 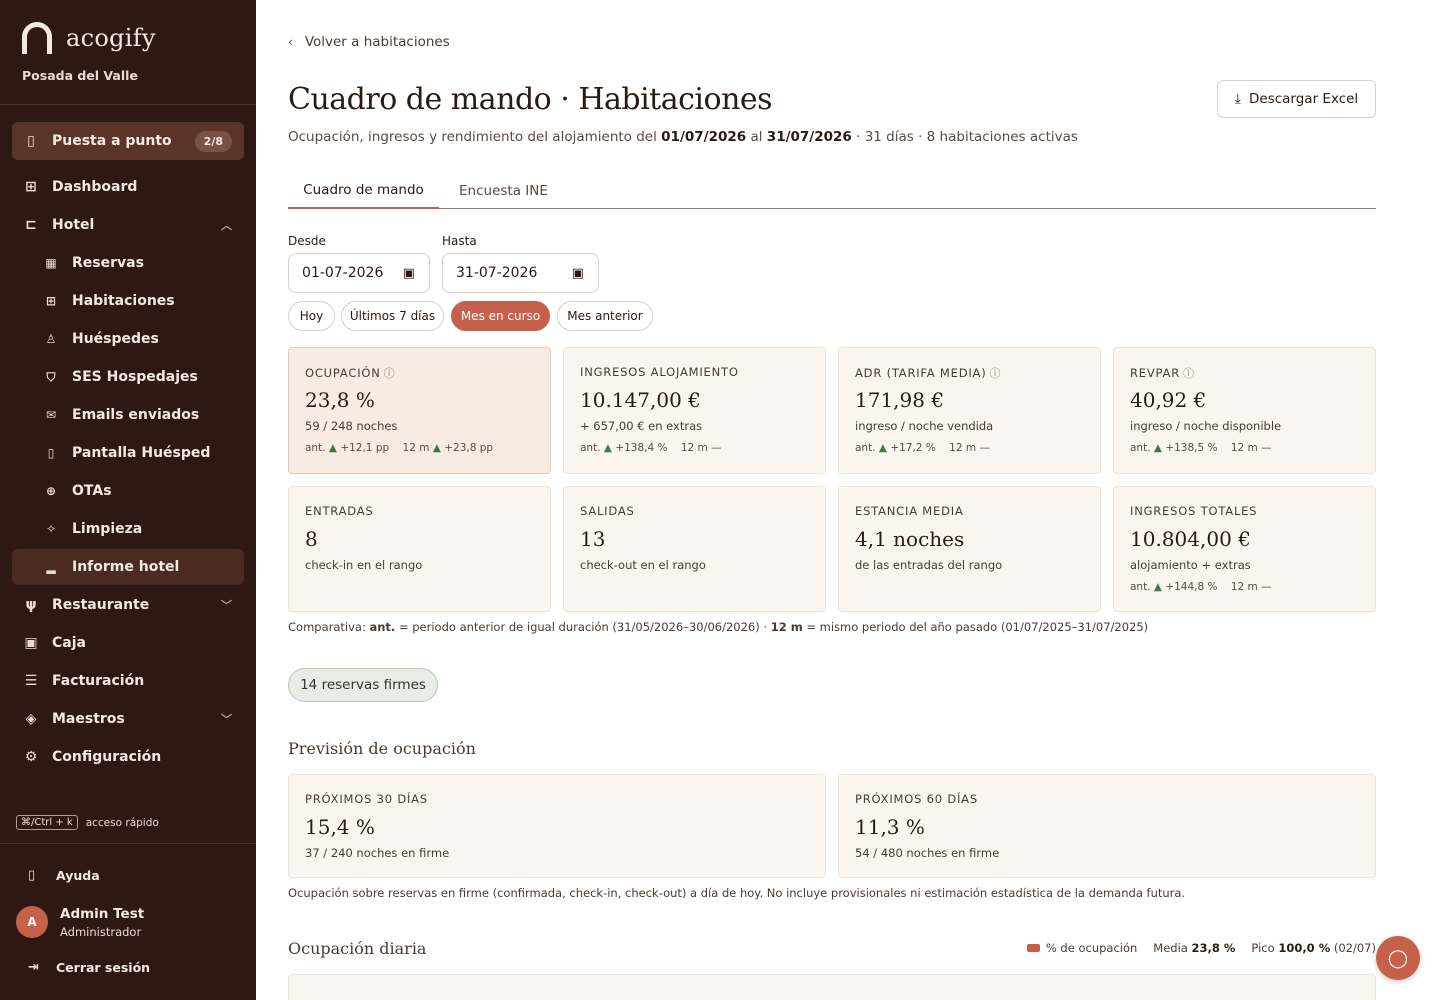 I want to click on quick-range-ultimos-7-dias: Últimos 7 días, so click(x=392, y=316).